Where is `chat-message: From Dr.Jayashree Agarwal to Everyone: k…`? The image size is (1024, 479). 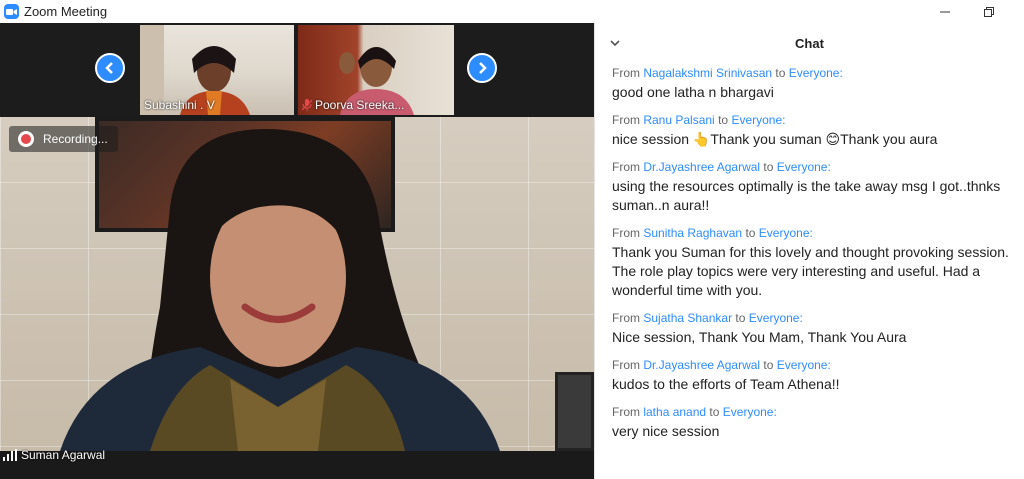
chat-message: From Dr.Jayashree Agarwal to Everyone: k… is located at coordinates (814, 376).